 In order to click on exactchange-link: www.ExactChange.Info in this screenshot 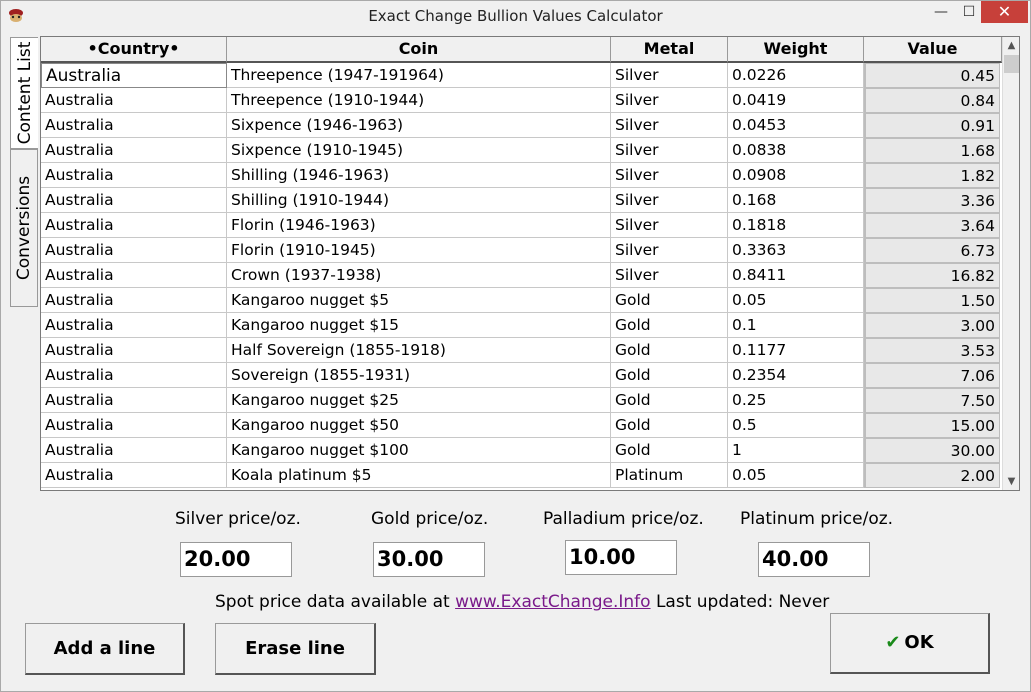, I will do `click(552, 602)`.